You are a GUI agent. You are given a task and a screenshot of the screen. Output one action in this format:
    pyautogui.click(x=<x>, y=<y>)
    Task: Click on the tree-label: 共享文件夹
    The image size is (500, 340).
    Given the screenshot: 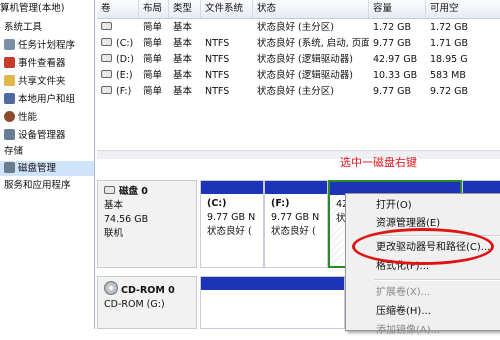 What is the action you would take?
    pyautogui.click(x=42, y=81)
    